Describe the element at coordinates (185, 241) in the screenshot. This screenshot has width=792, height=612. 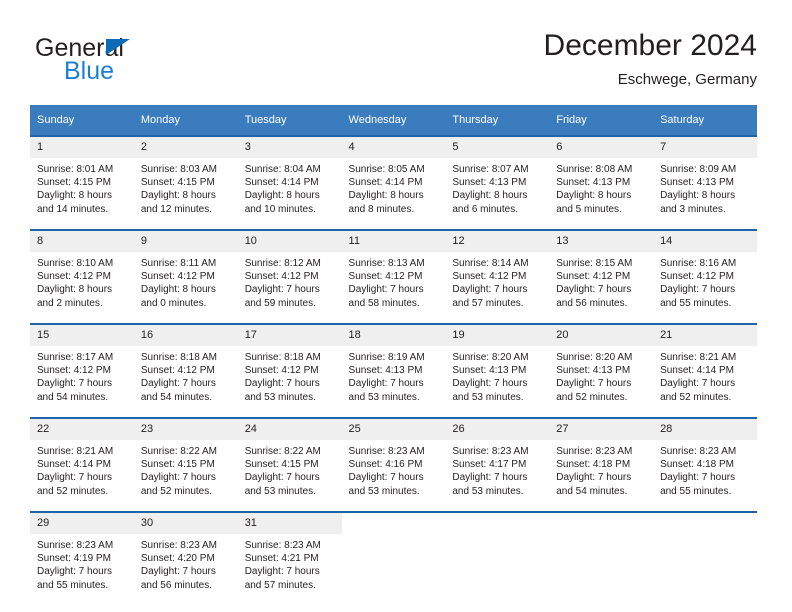
I see `day-number: 9` at that location.